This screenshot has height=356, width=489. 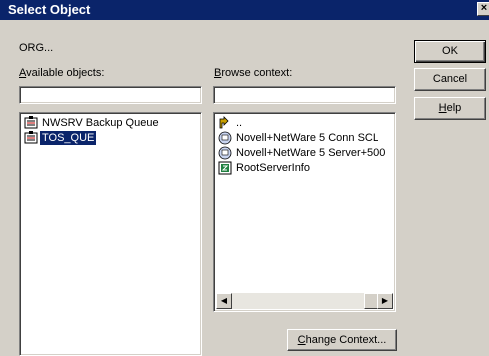 I want to click on left-arrow-icon: ◀, so click(x=224, y=300).